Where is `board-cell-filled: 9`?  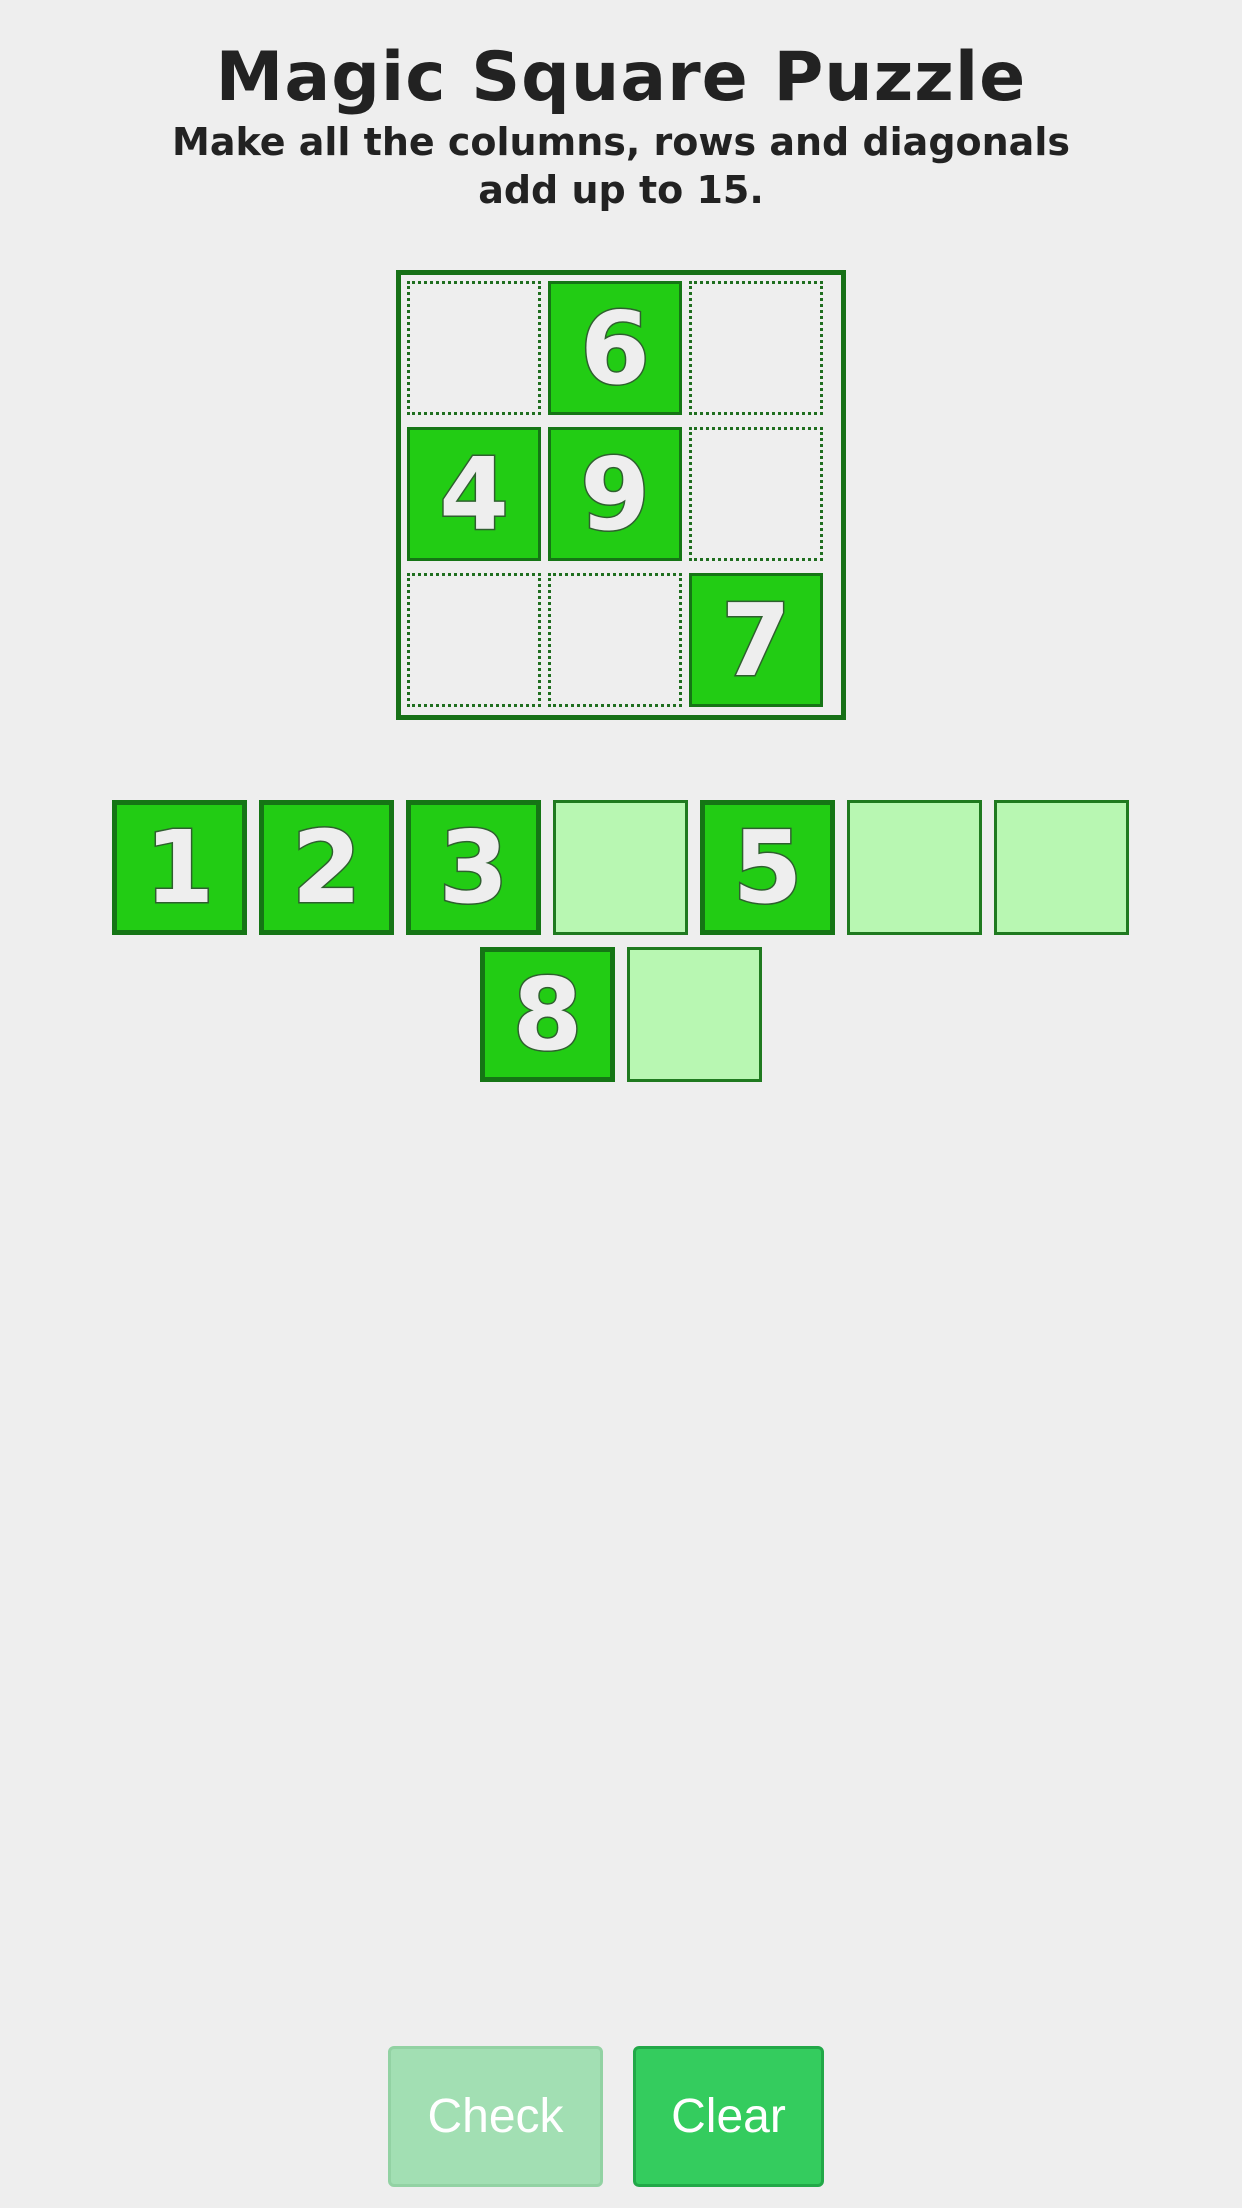
board-cell-filled: 9 is located at coordinates (615, 494).